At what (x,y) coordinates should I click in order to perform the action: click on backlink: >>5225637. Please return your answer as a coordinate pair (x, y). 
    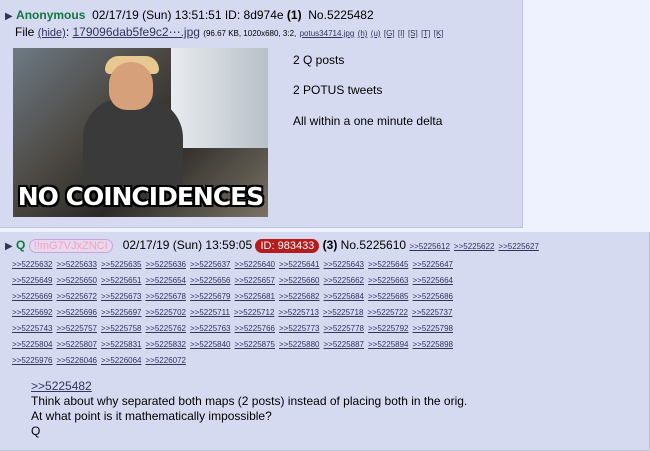
    Looking at the image, I should click on (210, 264).